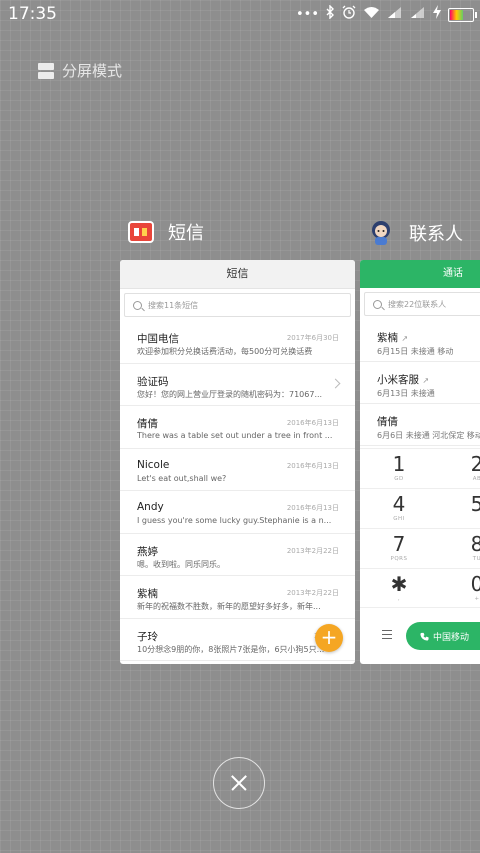 The image size is (480, 853). I want to click on dialpad-digit: 4, so click(399, 504).